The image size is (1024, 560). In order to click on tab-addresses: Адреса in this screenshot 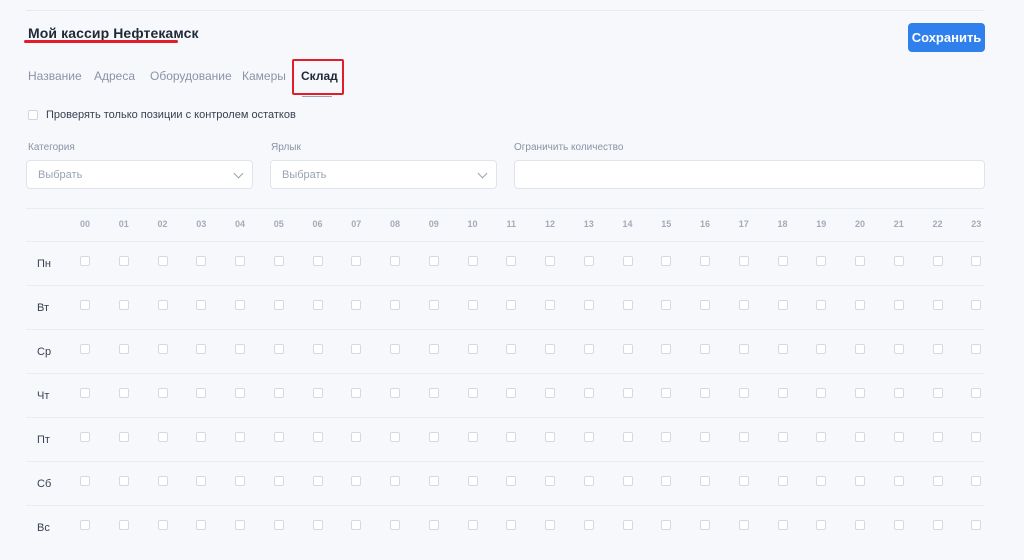, I will do `click(114, 76)`.